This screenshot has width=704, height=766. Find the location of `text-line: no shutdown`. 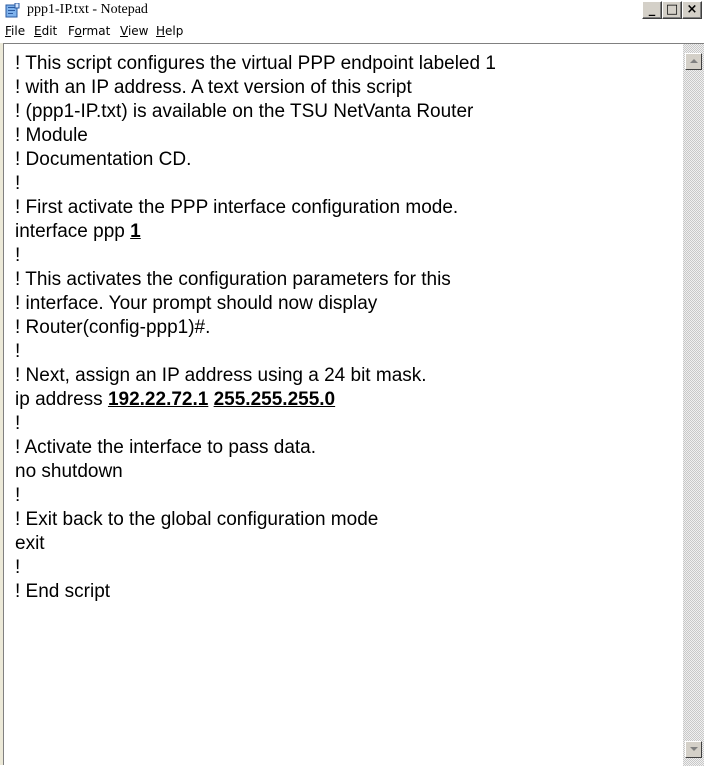

text-line: no shutdown is located at coordinates (69, 471).